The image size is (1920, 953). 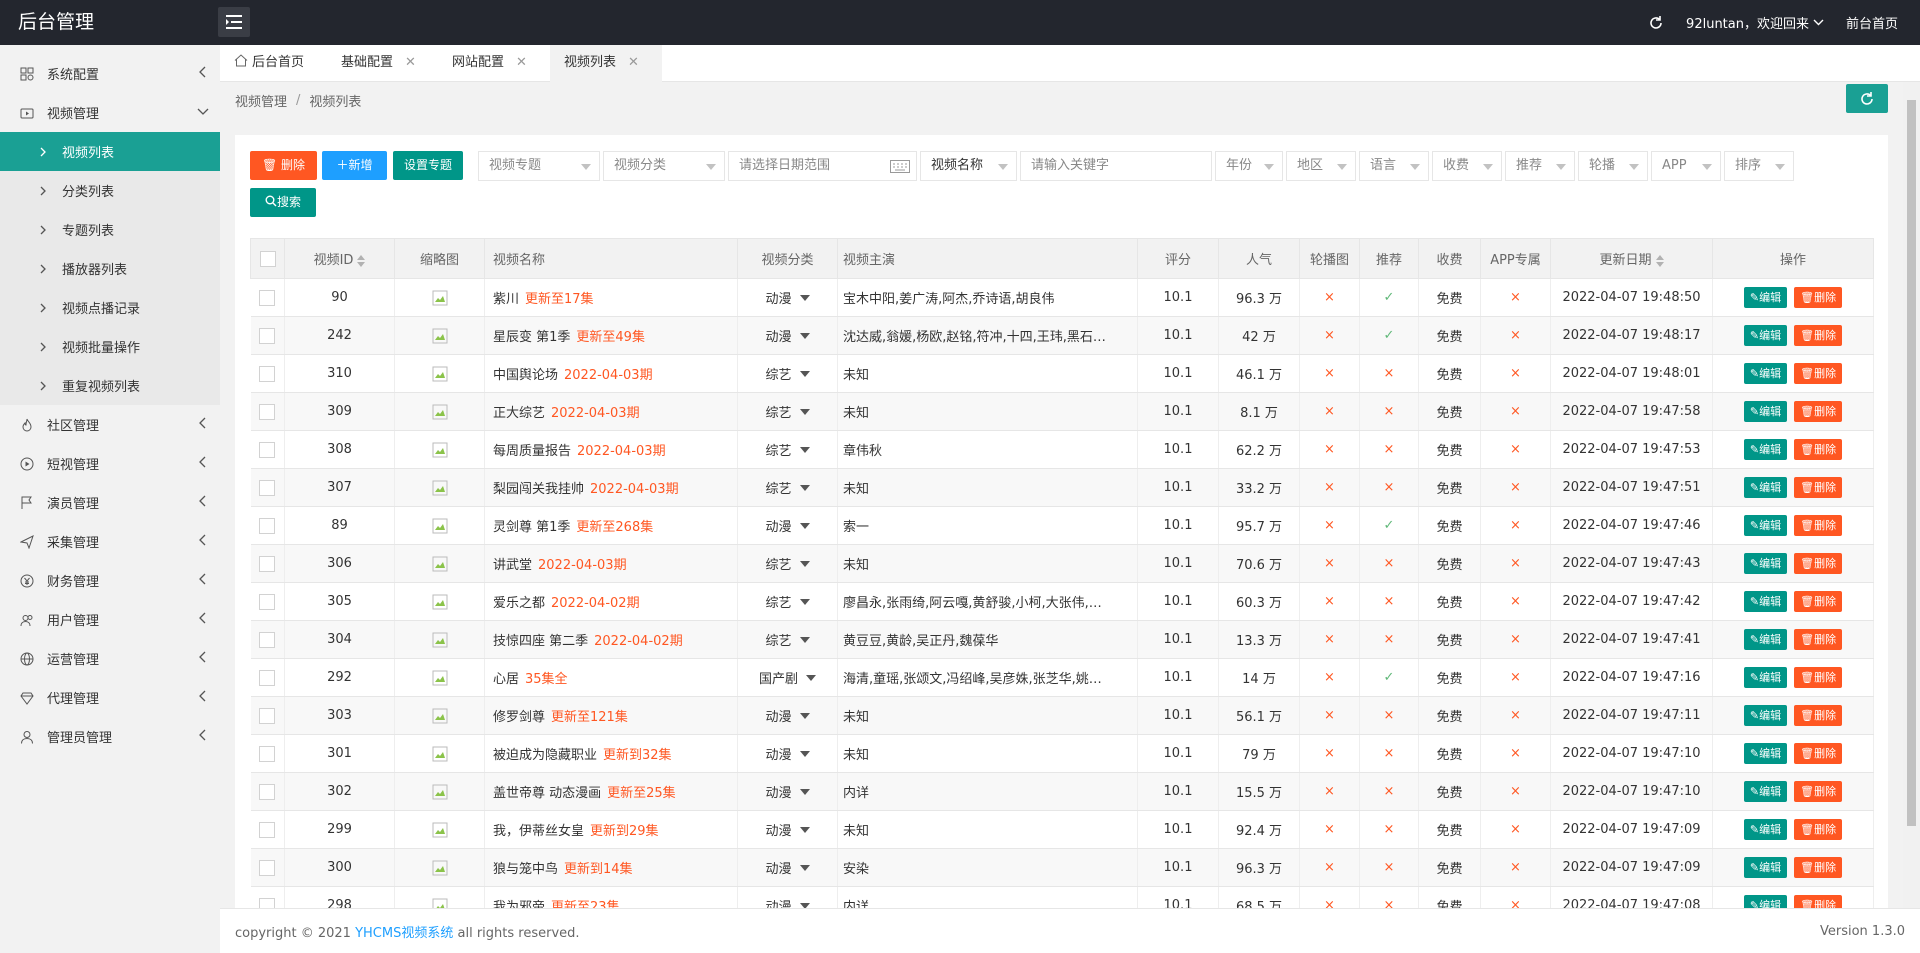 I want to click on refresh-icon, so click(x=1656, y=23).